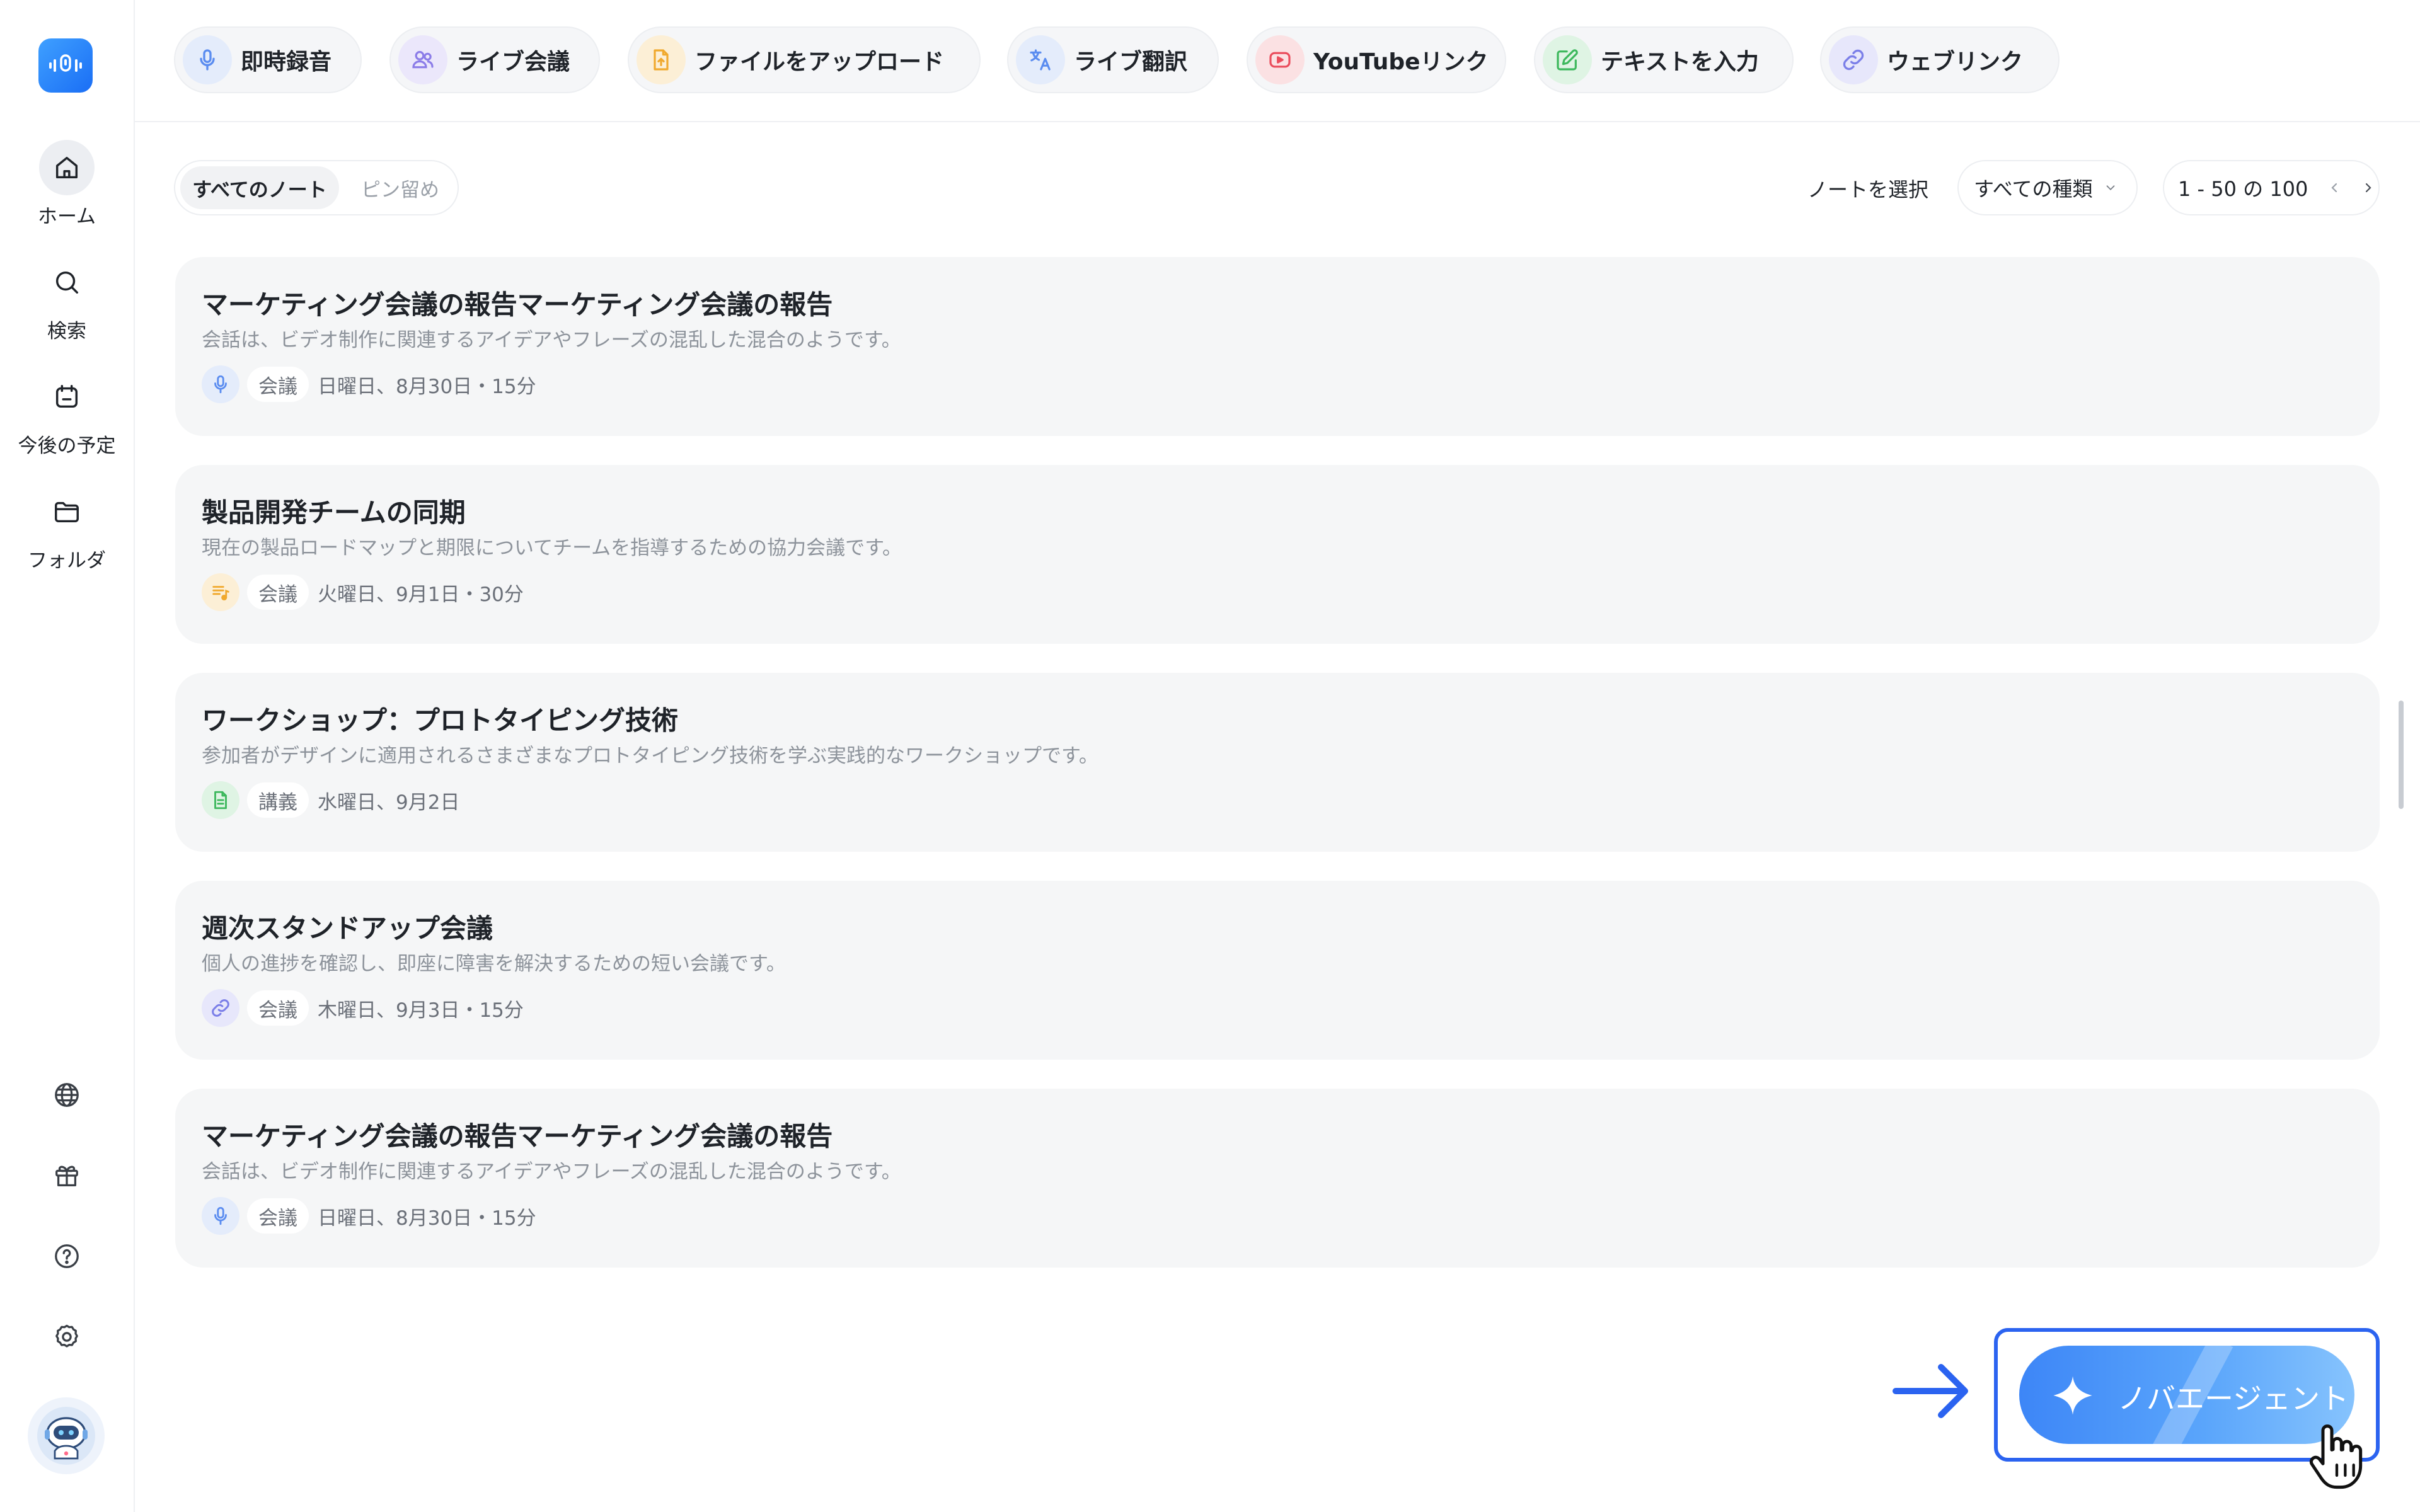 The height and width of the screenshot is (1512, 2420). Describe the element at coordinates (67, 1256) in the screenshot. I see `help-icon` at that location.